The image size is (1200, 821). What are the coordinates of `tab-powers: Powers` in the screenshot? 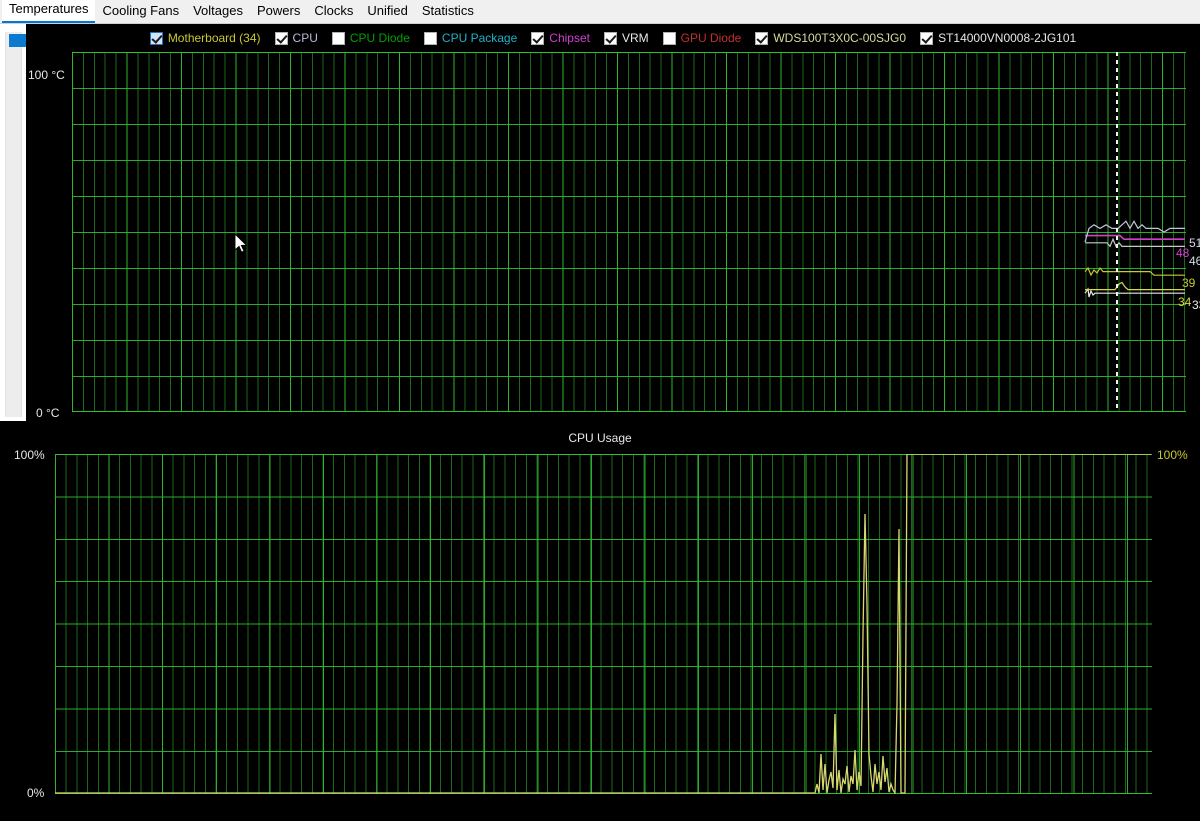 It's located at (278, 12).